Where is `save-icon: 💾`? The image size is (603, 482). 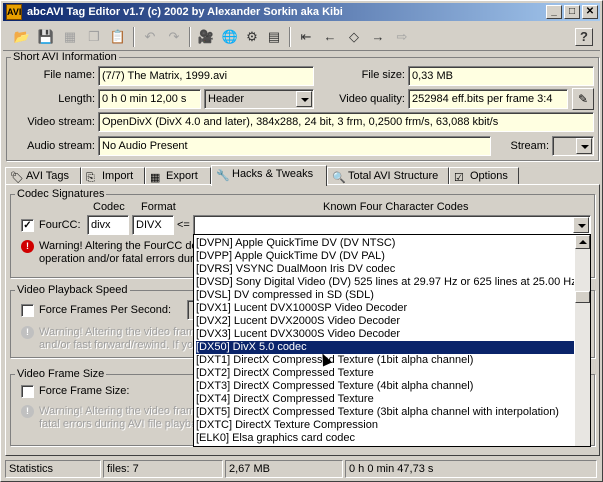
save-icon: 💾 is located at coordinates (46, 37).